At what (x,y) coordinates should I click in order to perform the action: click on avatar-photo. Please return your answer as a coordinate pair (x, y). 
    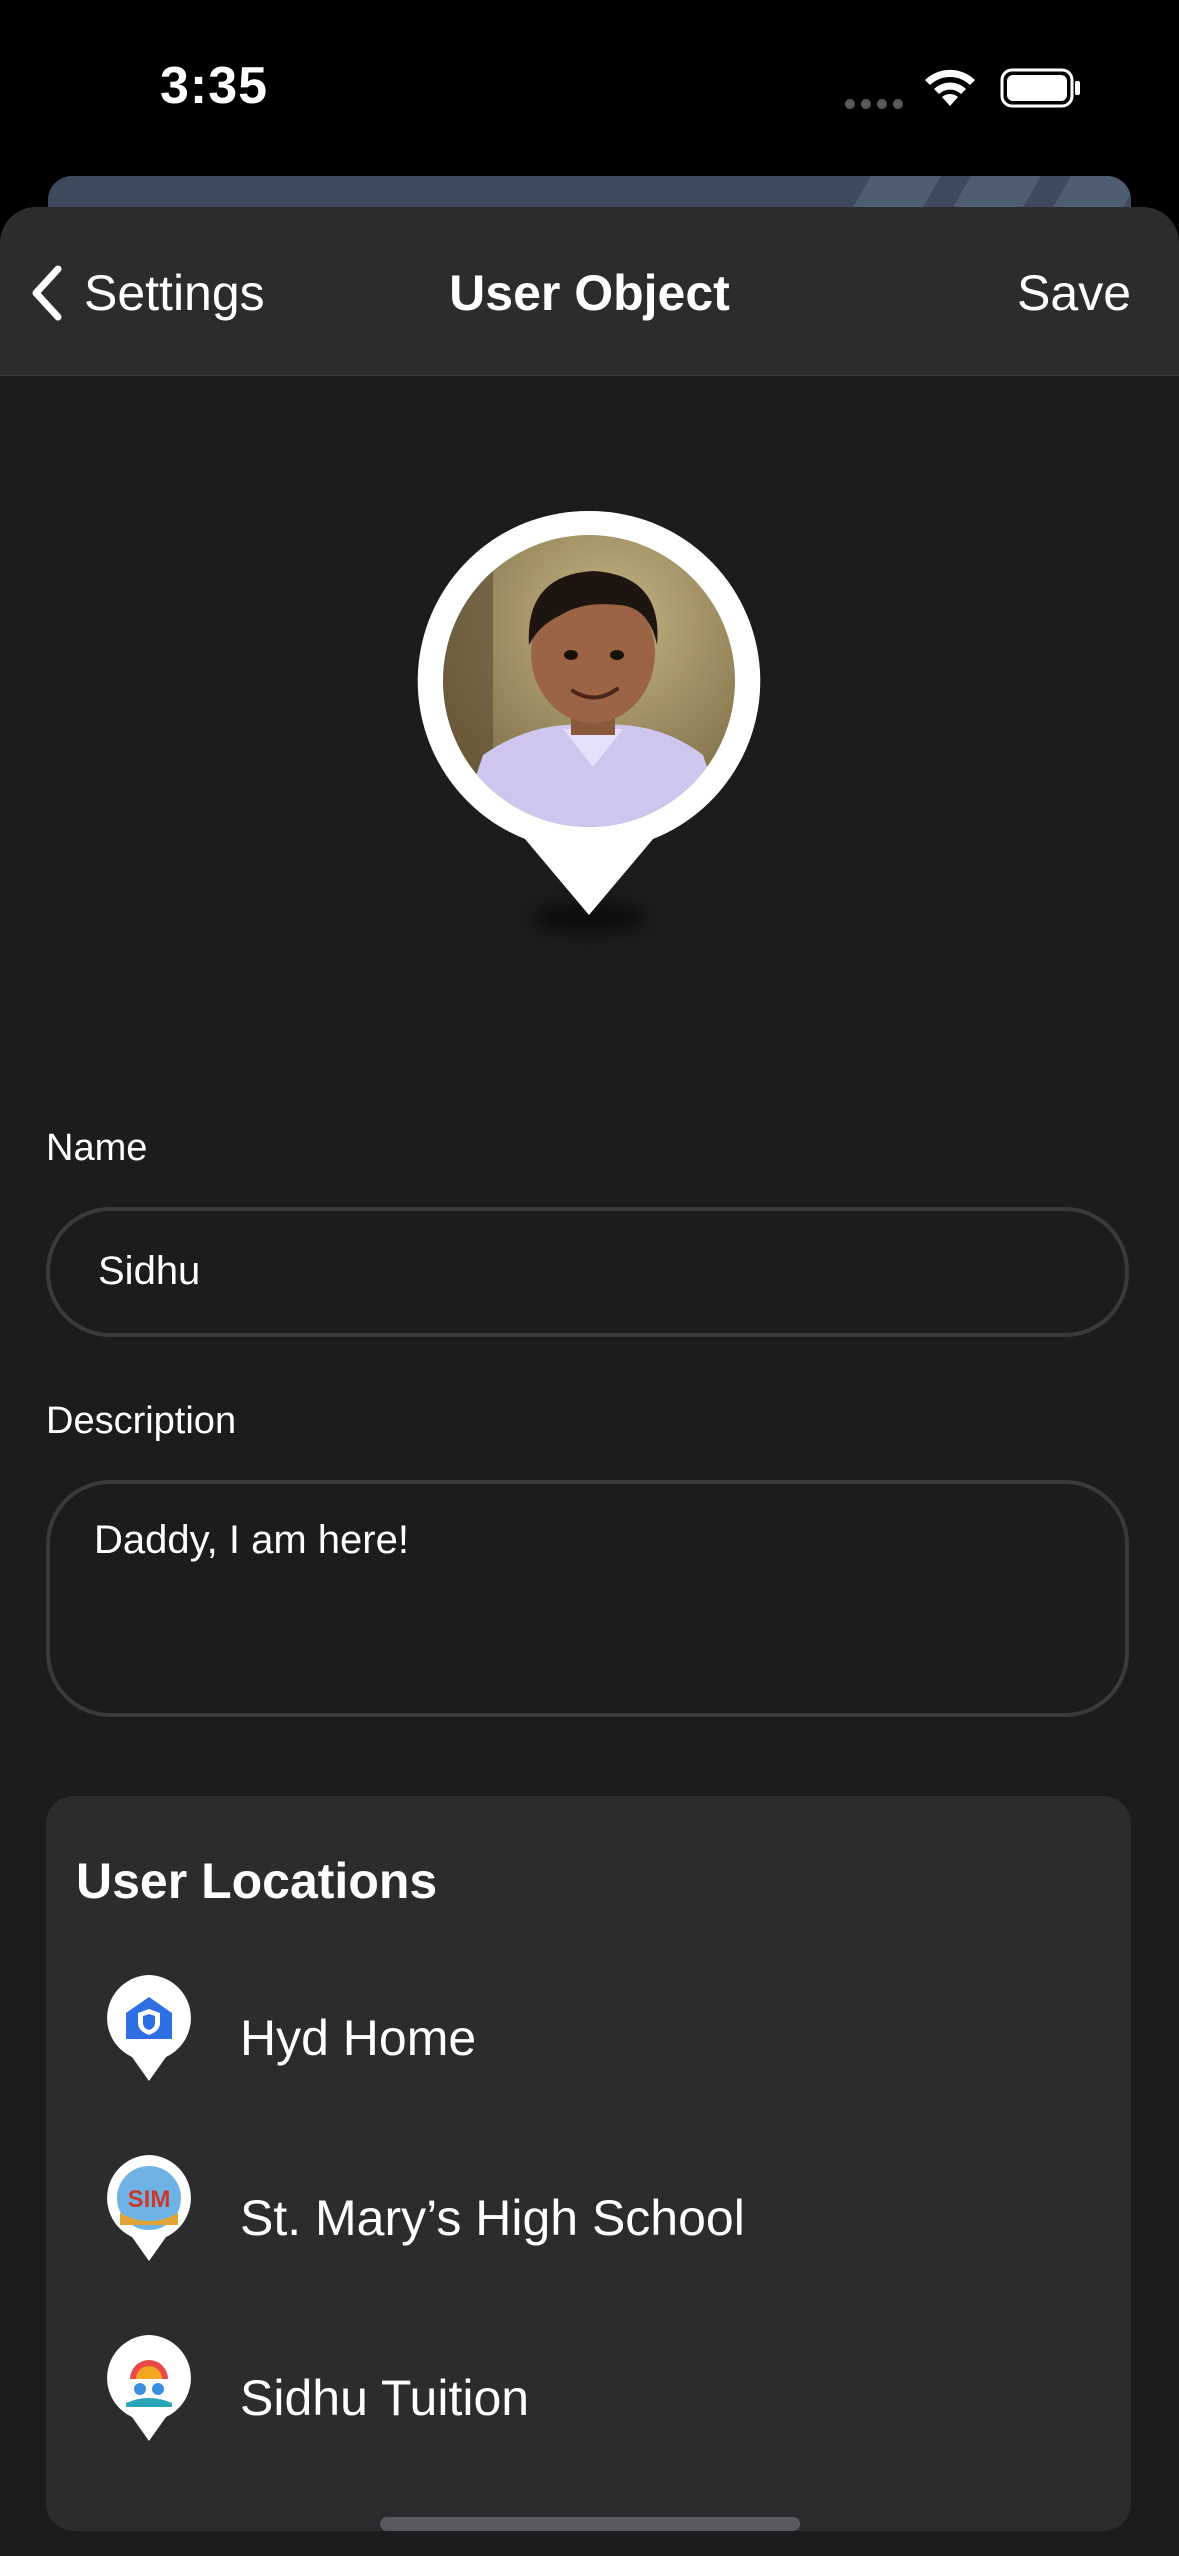
    Looking at the image, I should click on (589, 712).